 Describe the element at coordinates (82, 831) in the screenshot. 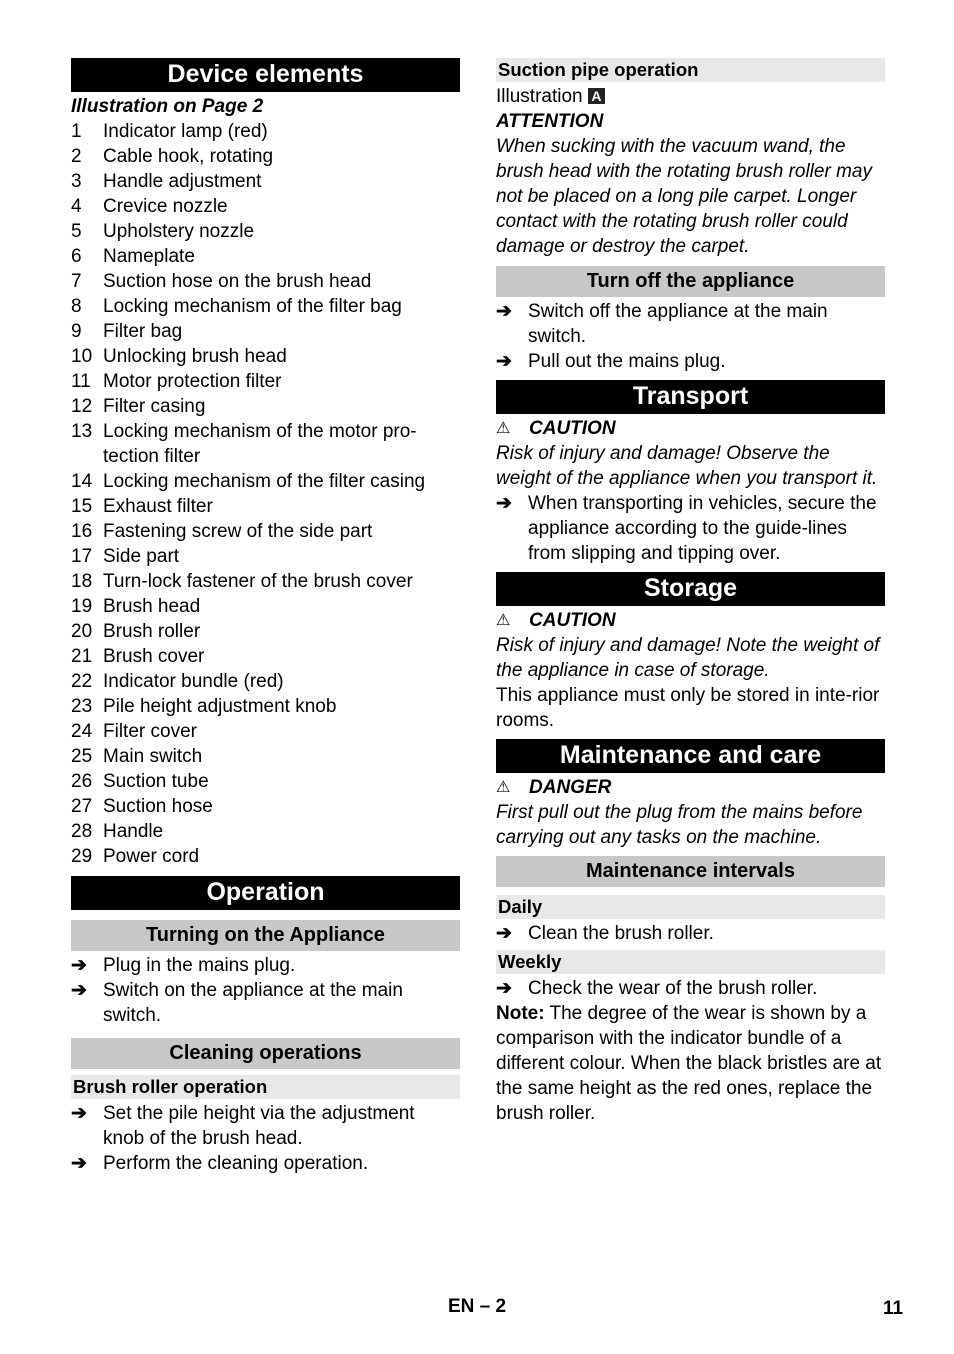

I see `item-number: 28` at that location.